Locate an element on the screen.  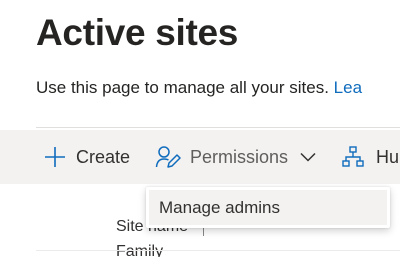
permissions-dropdown-menu: Manage admins is located at coordinates (268, 207).